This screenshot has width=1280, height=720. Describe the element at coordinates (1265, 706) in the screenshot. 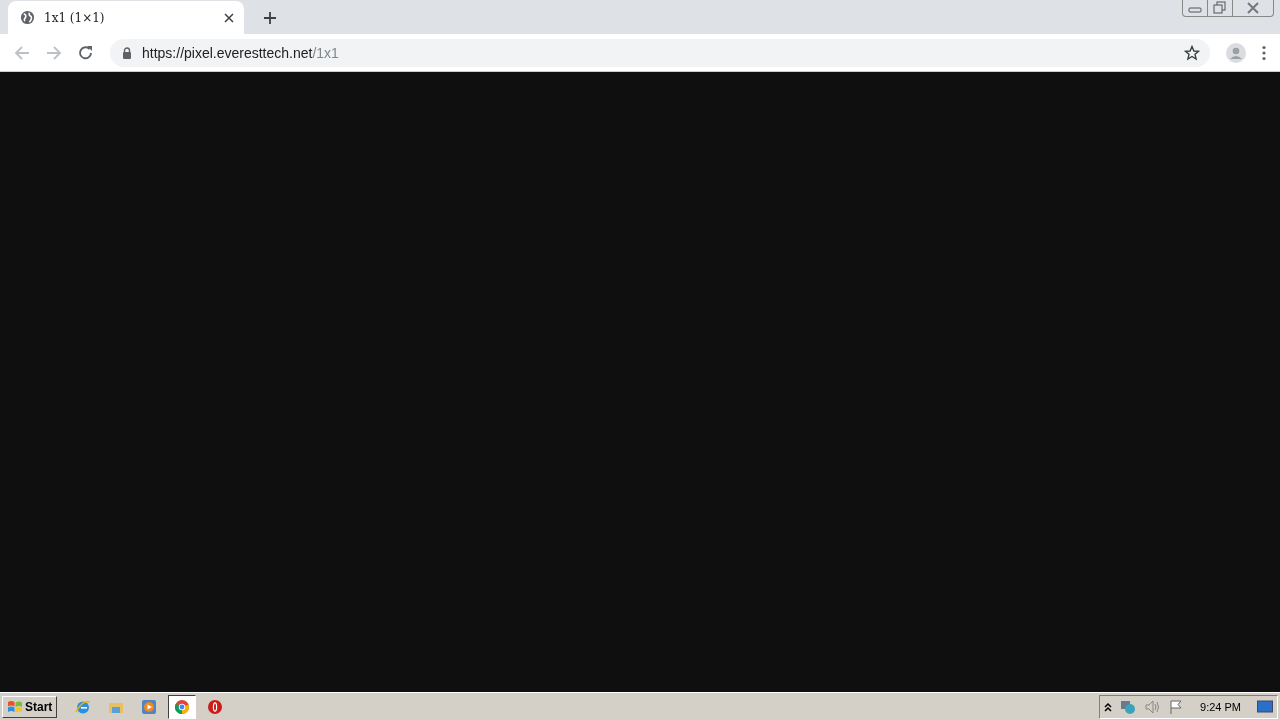

I see `show-desktop-icon` at that location.